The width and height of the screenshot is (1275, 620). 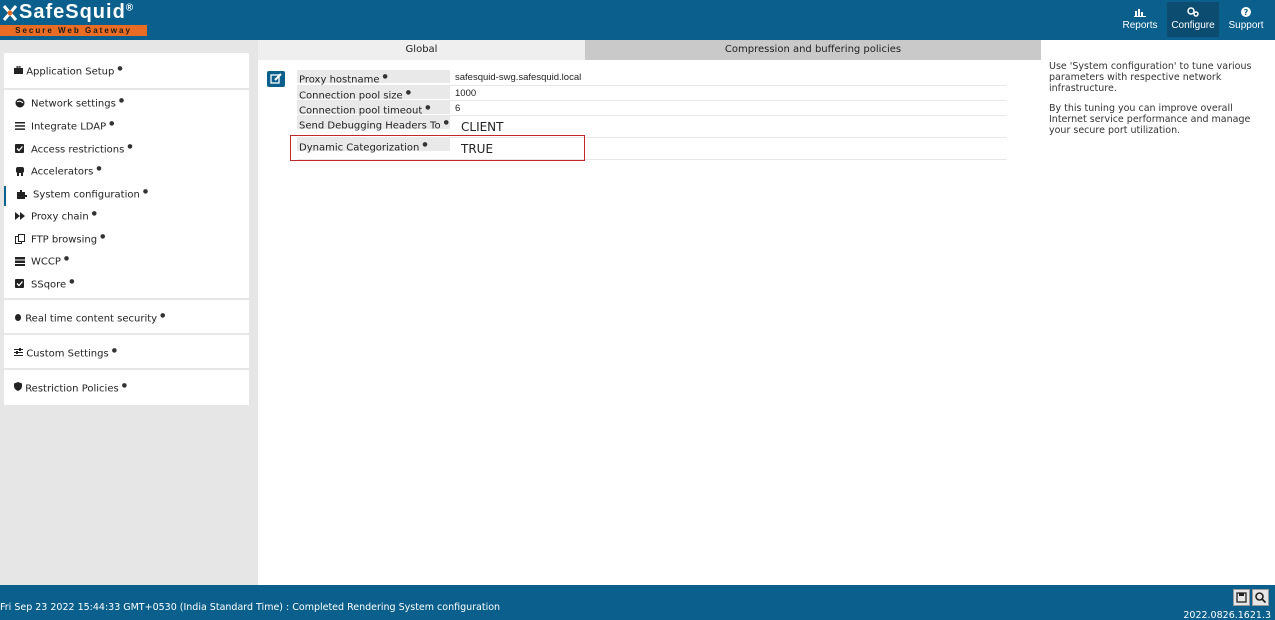 I want to click on search-button, so click(x=1260, y=597).